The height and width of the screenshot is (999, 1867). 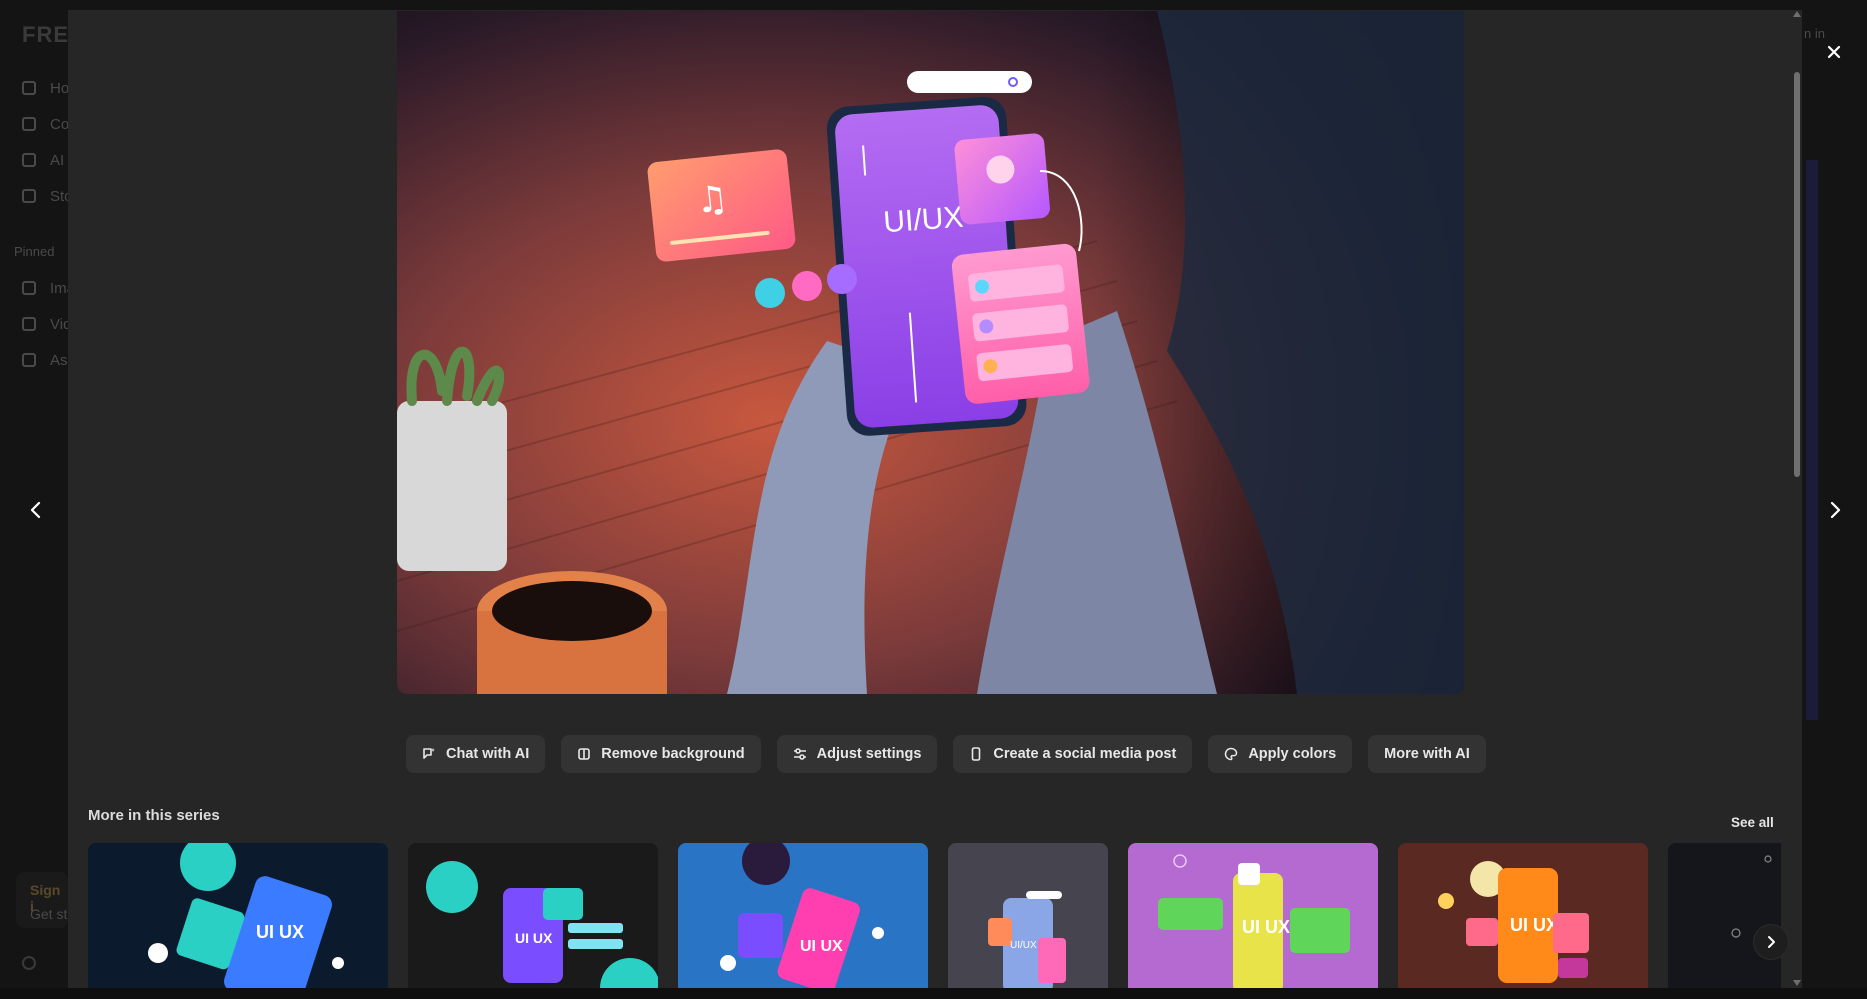 I want to click on series-thumbnail, so click(x=1724, y=915).